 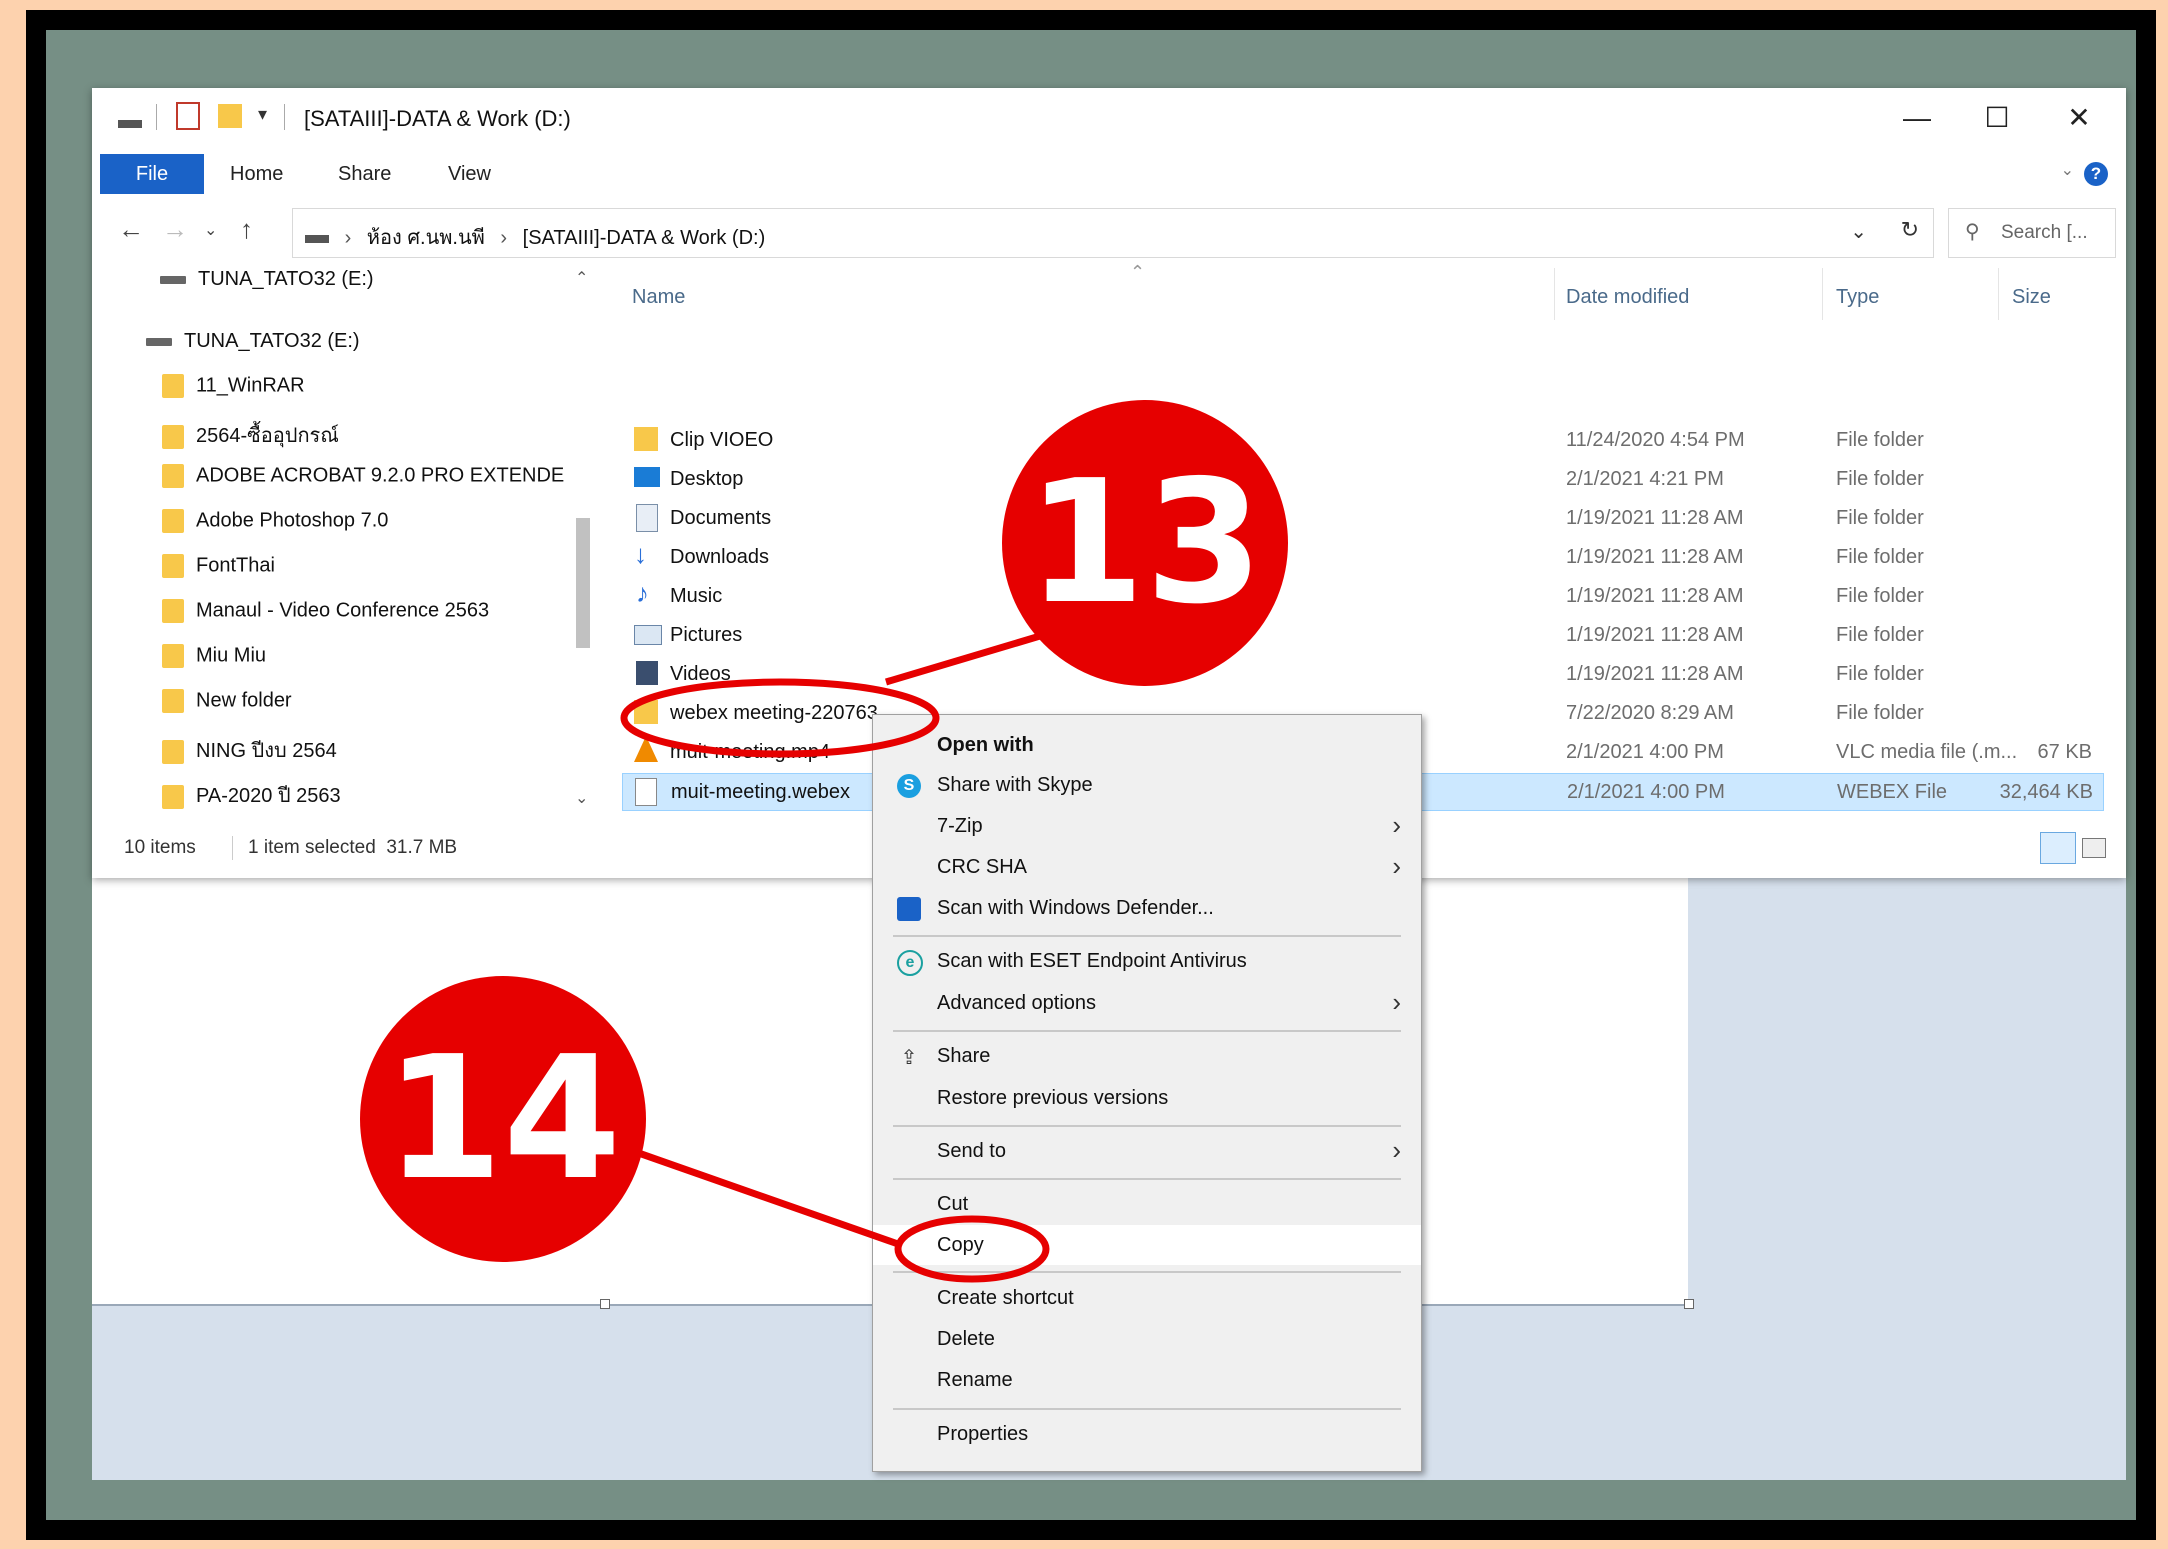 What do you see at coordinates (972, 1249) in the screenshot?
I see `highlight-ellipse-copy` at bounding box center [972, 1249].